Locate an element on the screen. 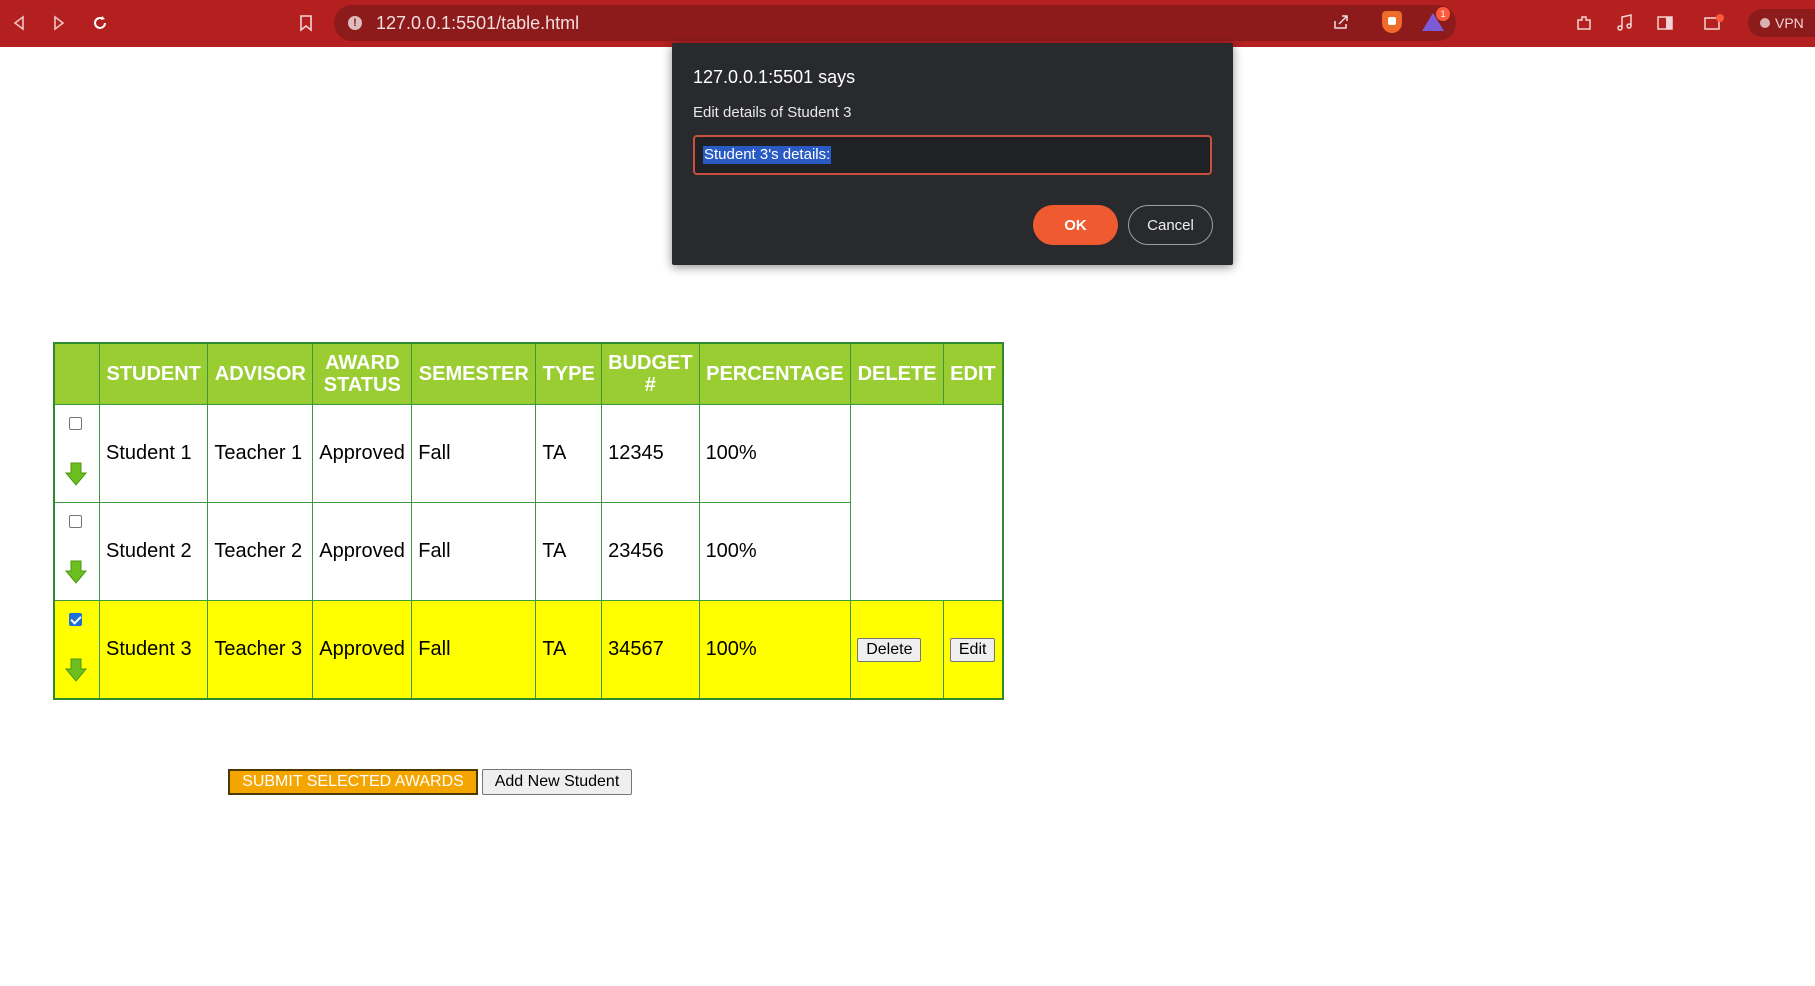  cell-budget: 34567 is located at coordinates (650, 650).